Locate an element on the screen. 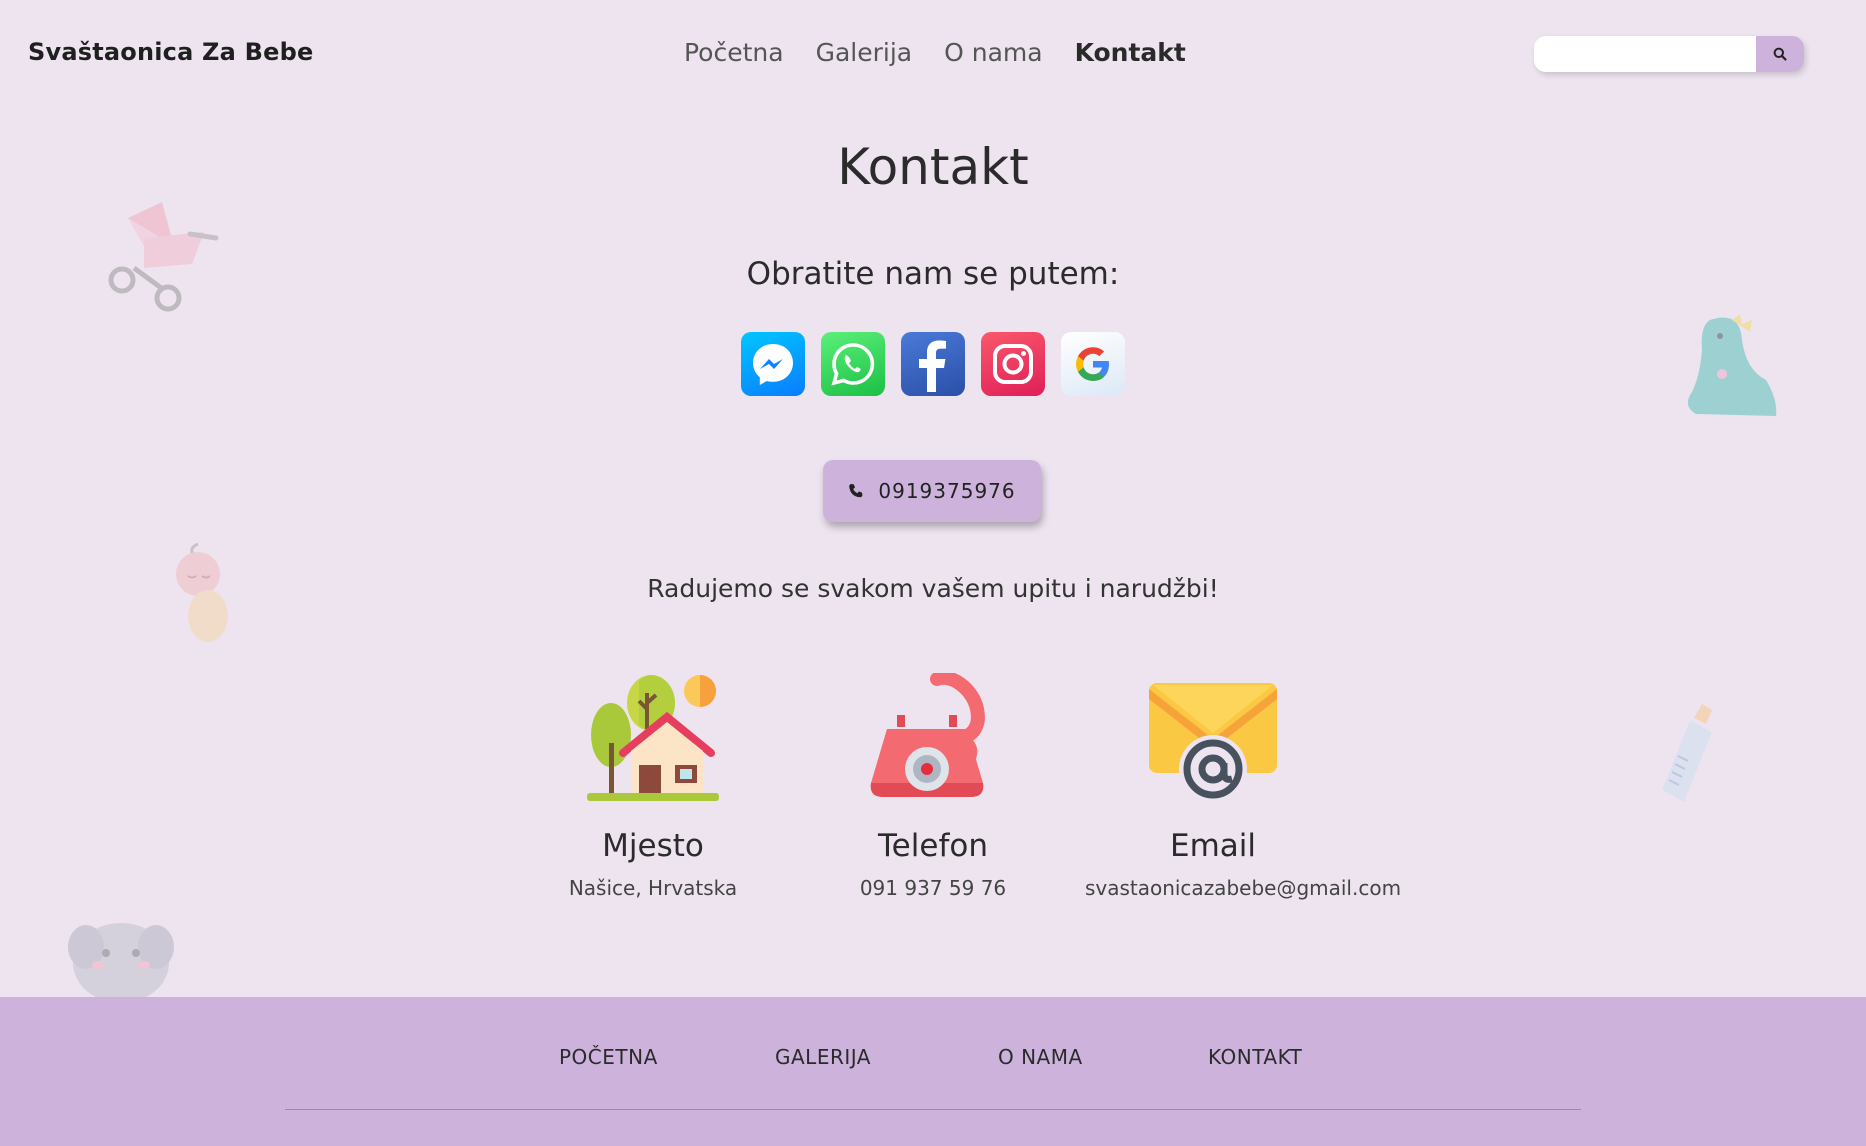  envelope-icon is located at coordinates (1213, 743).